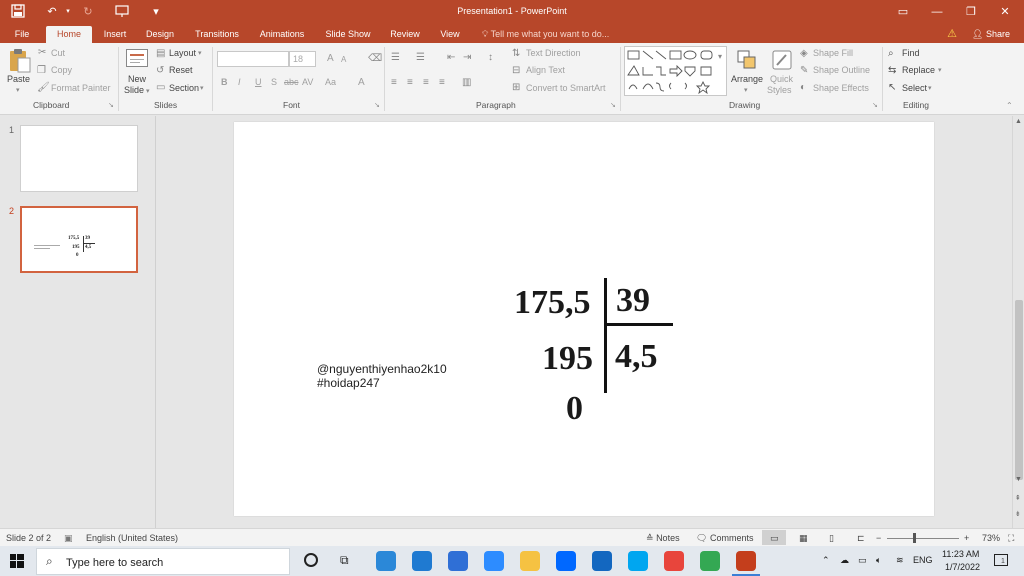 This screenshot has height=576, width=1024. I want to click on zoom-level: 73%, so click(991, 538).